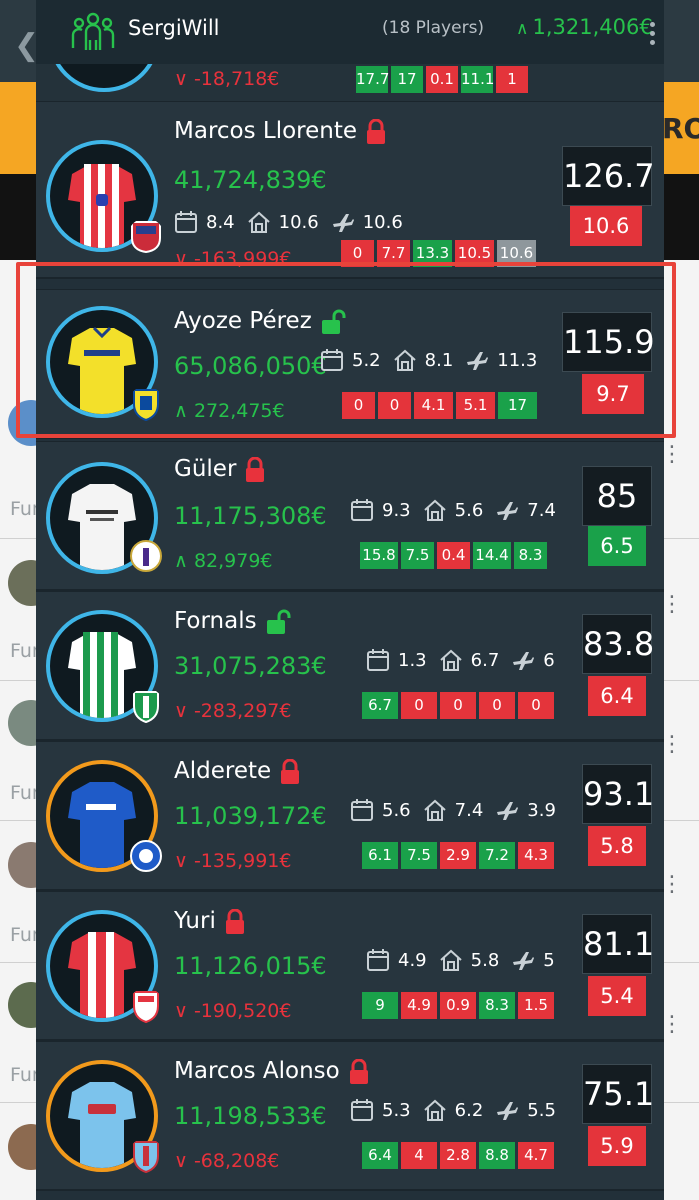 The image size is (699, 1200). Describe the element at coordinates (250, 816) in the screenshot. I see `player-value: 11,039,172€` at that location.